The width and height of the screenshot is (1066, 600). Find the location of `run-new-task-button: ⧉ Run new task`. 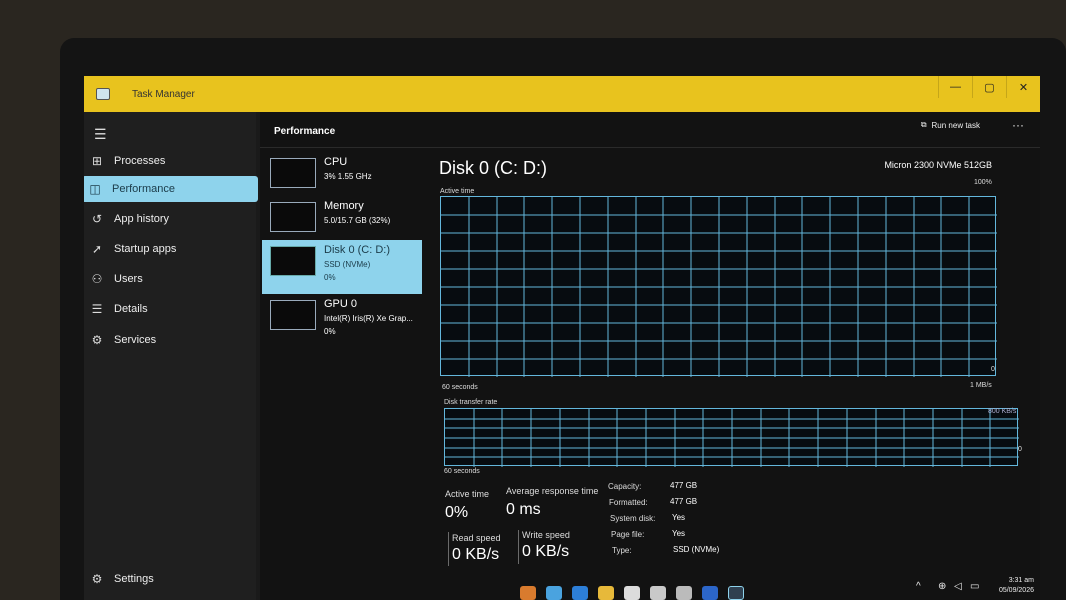

run-new-task-button: ⧉ Run new task is located at coordinates (950, 125).